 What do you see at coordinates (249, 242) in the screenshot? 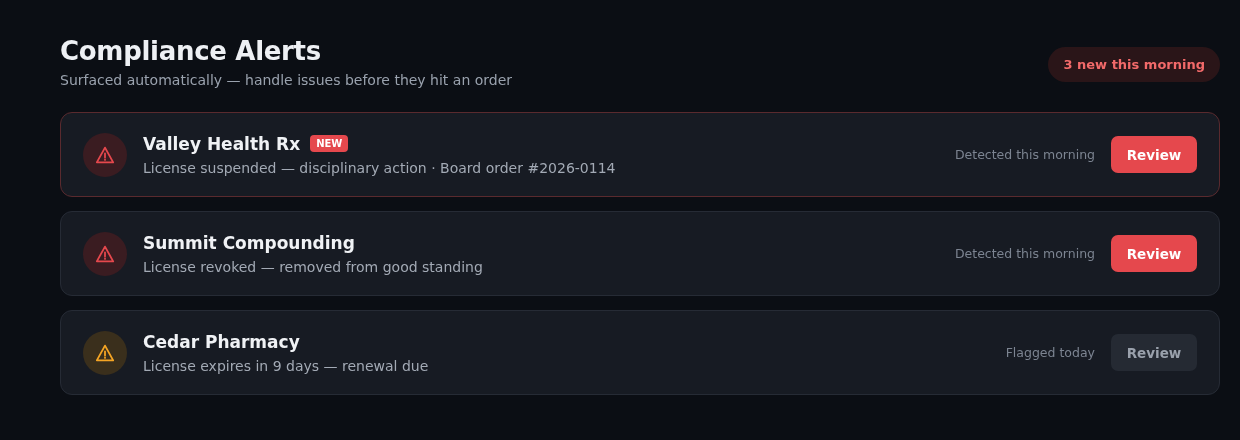
I see `pharmacy-name: Summit Compounding` at bounding box center [249, 242].